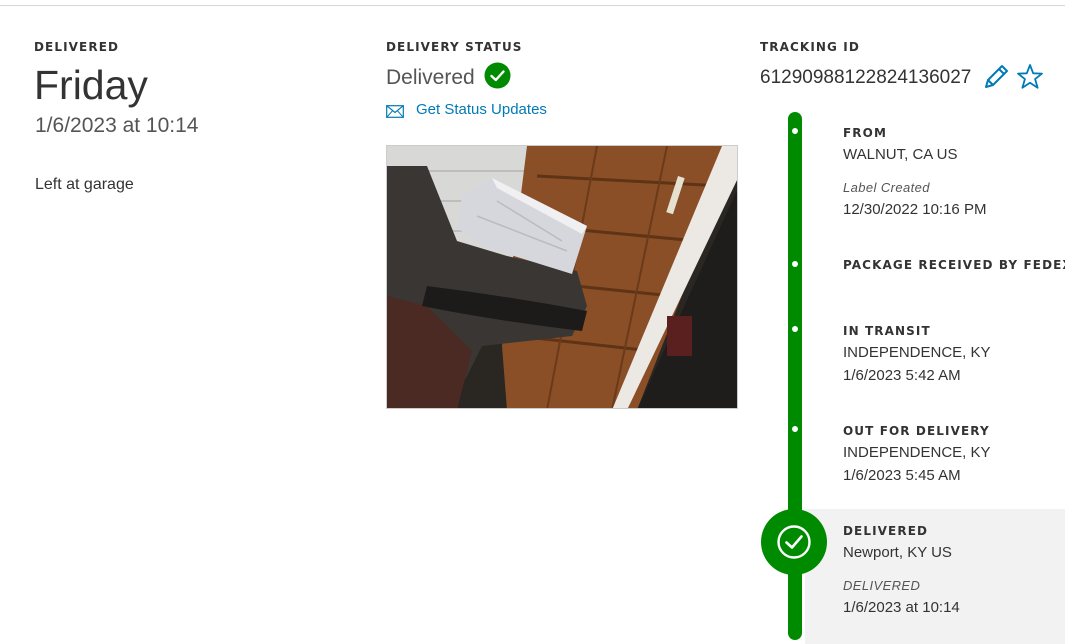 Image resolution: width=1065 pixels, height=644 pixels. What do you see at coordinates (117, 125) in the screenshot?
I see `delivery-datetime: 1/6/2023 at 10:14` at bounding box center [117, 125].